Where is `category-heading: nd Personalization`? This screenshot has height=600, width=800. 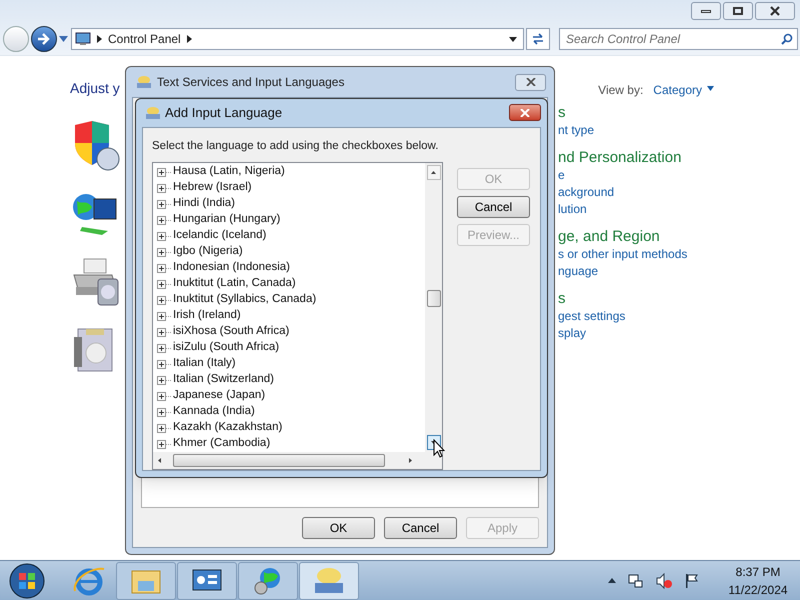
category-heading: nd Personalization is located at coordinates (679, 158).